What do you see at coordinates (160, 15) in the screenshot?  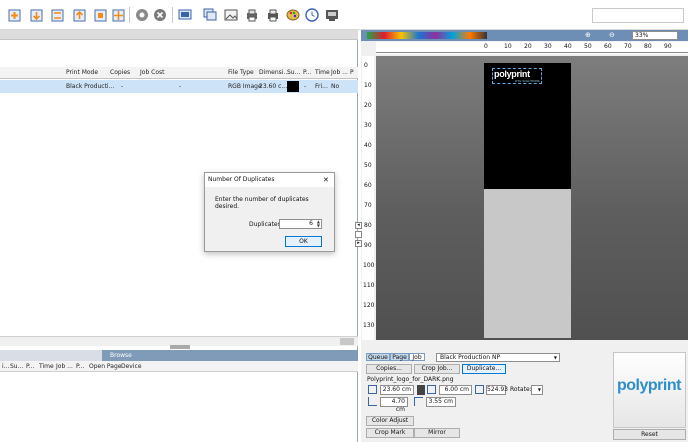 I see `cancel-icon` at bounding box center [160, 15].